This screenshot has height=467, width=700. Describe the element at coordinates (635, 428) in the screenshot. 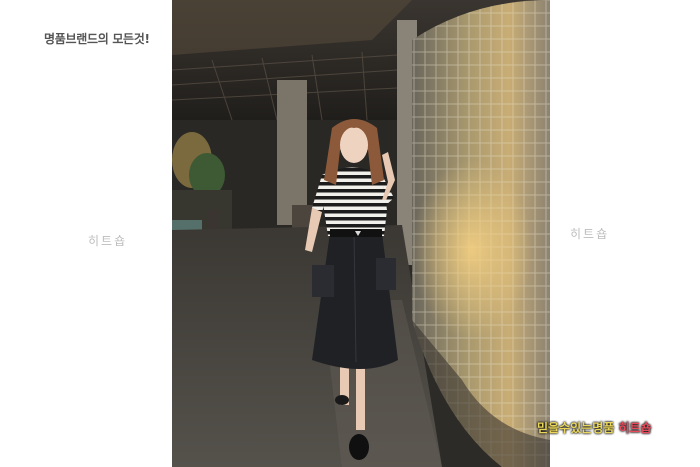

I see `badge-text-brand: 히트숍` at that location.